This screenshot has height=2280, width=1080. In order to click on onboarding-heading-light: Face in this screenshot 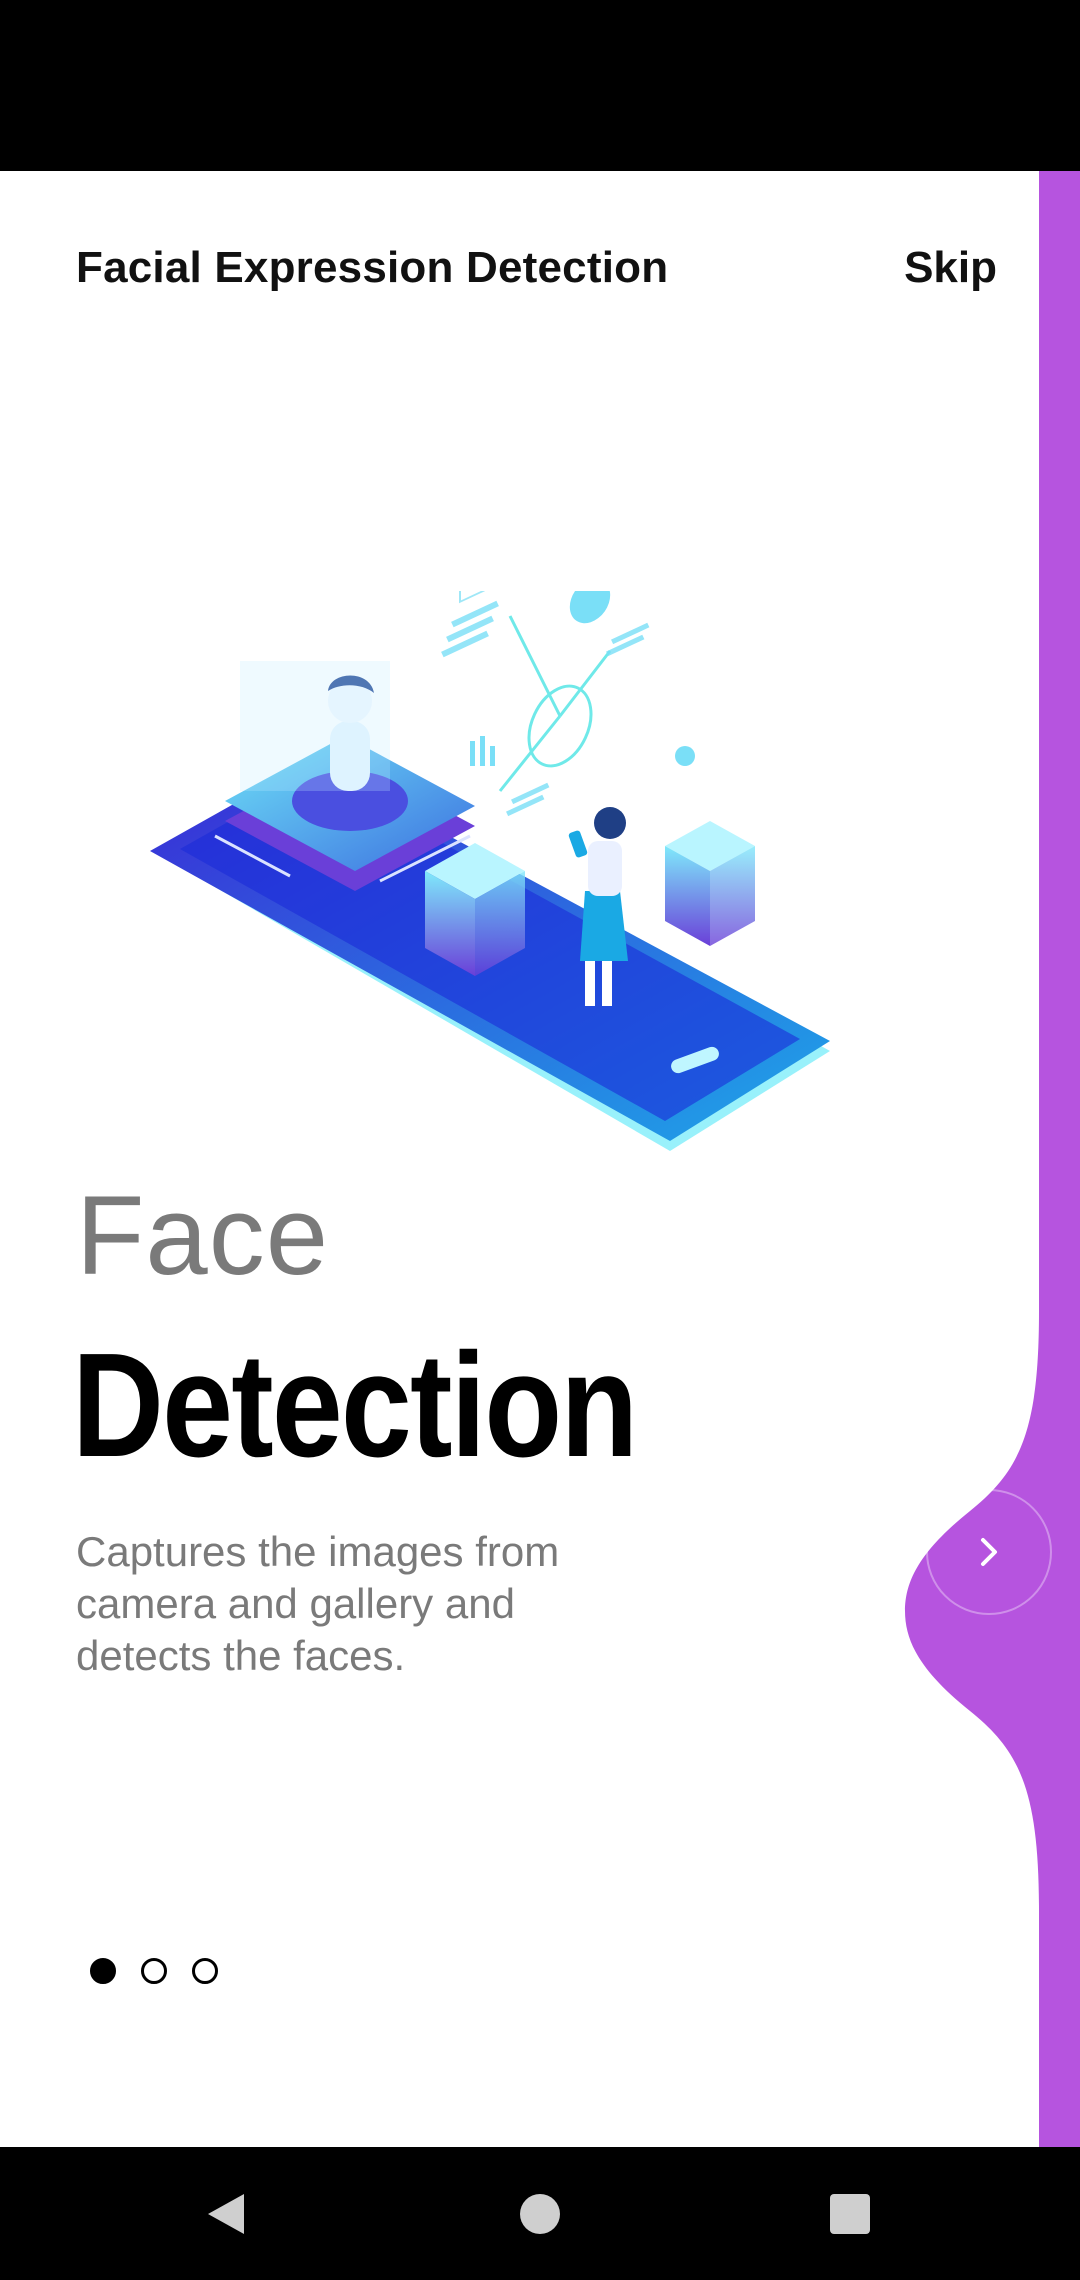, I will do `click(202, 1235)`.